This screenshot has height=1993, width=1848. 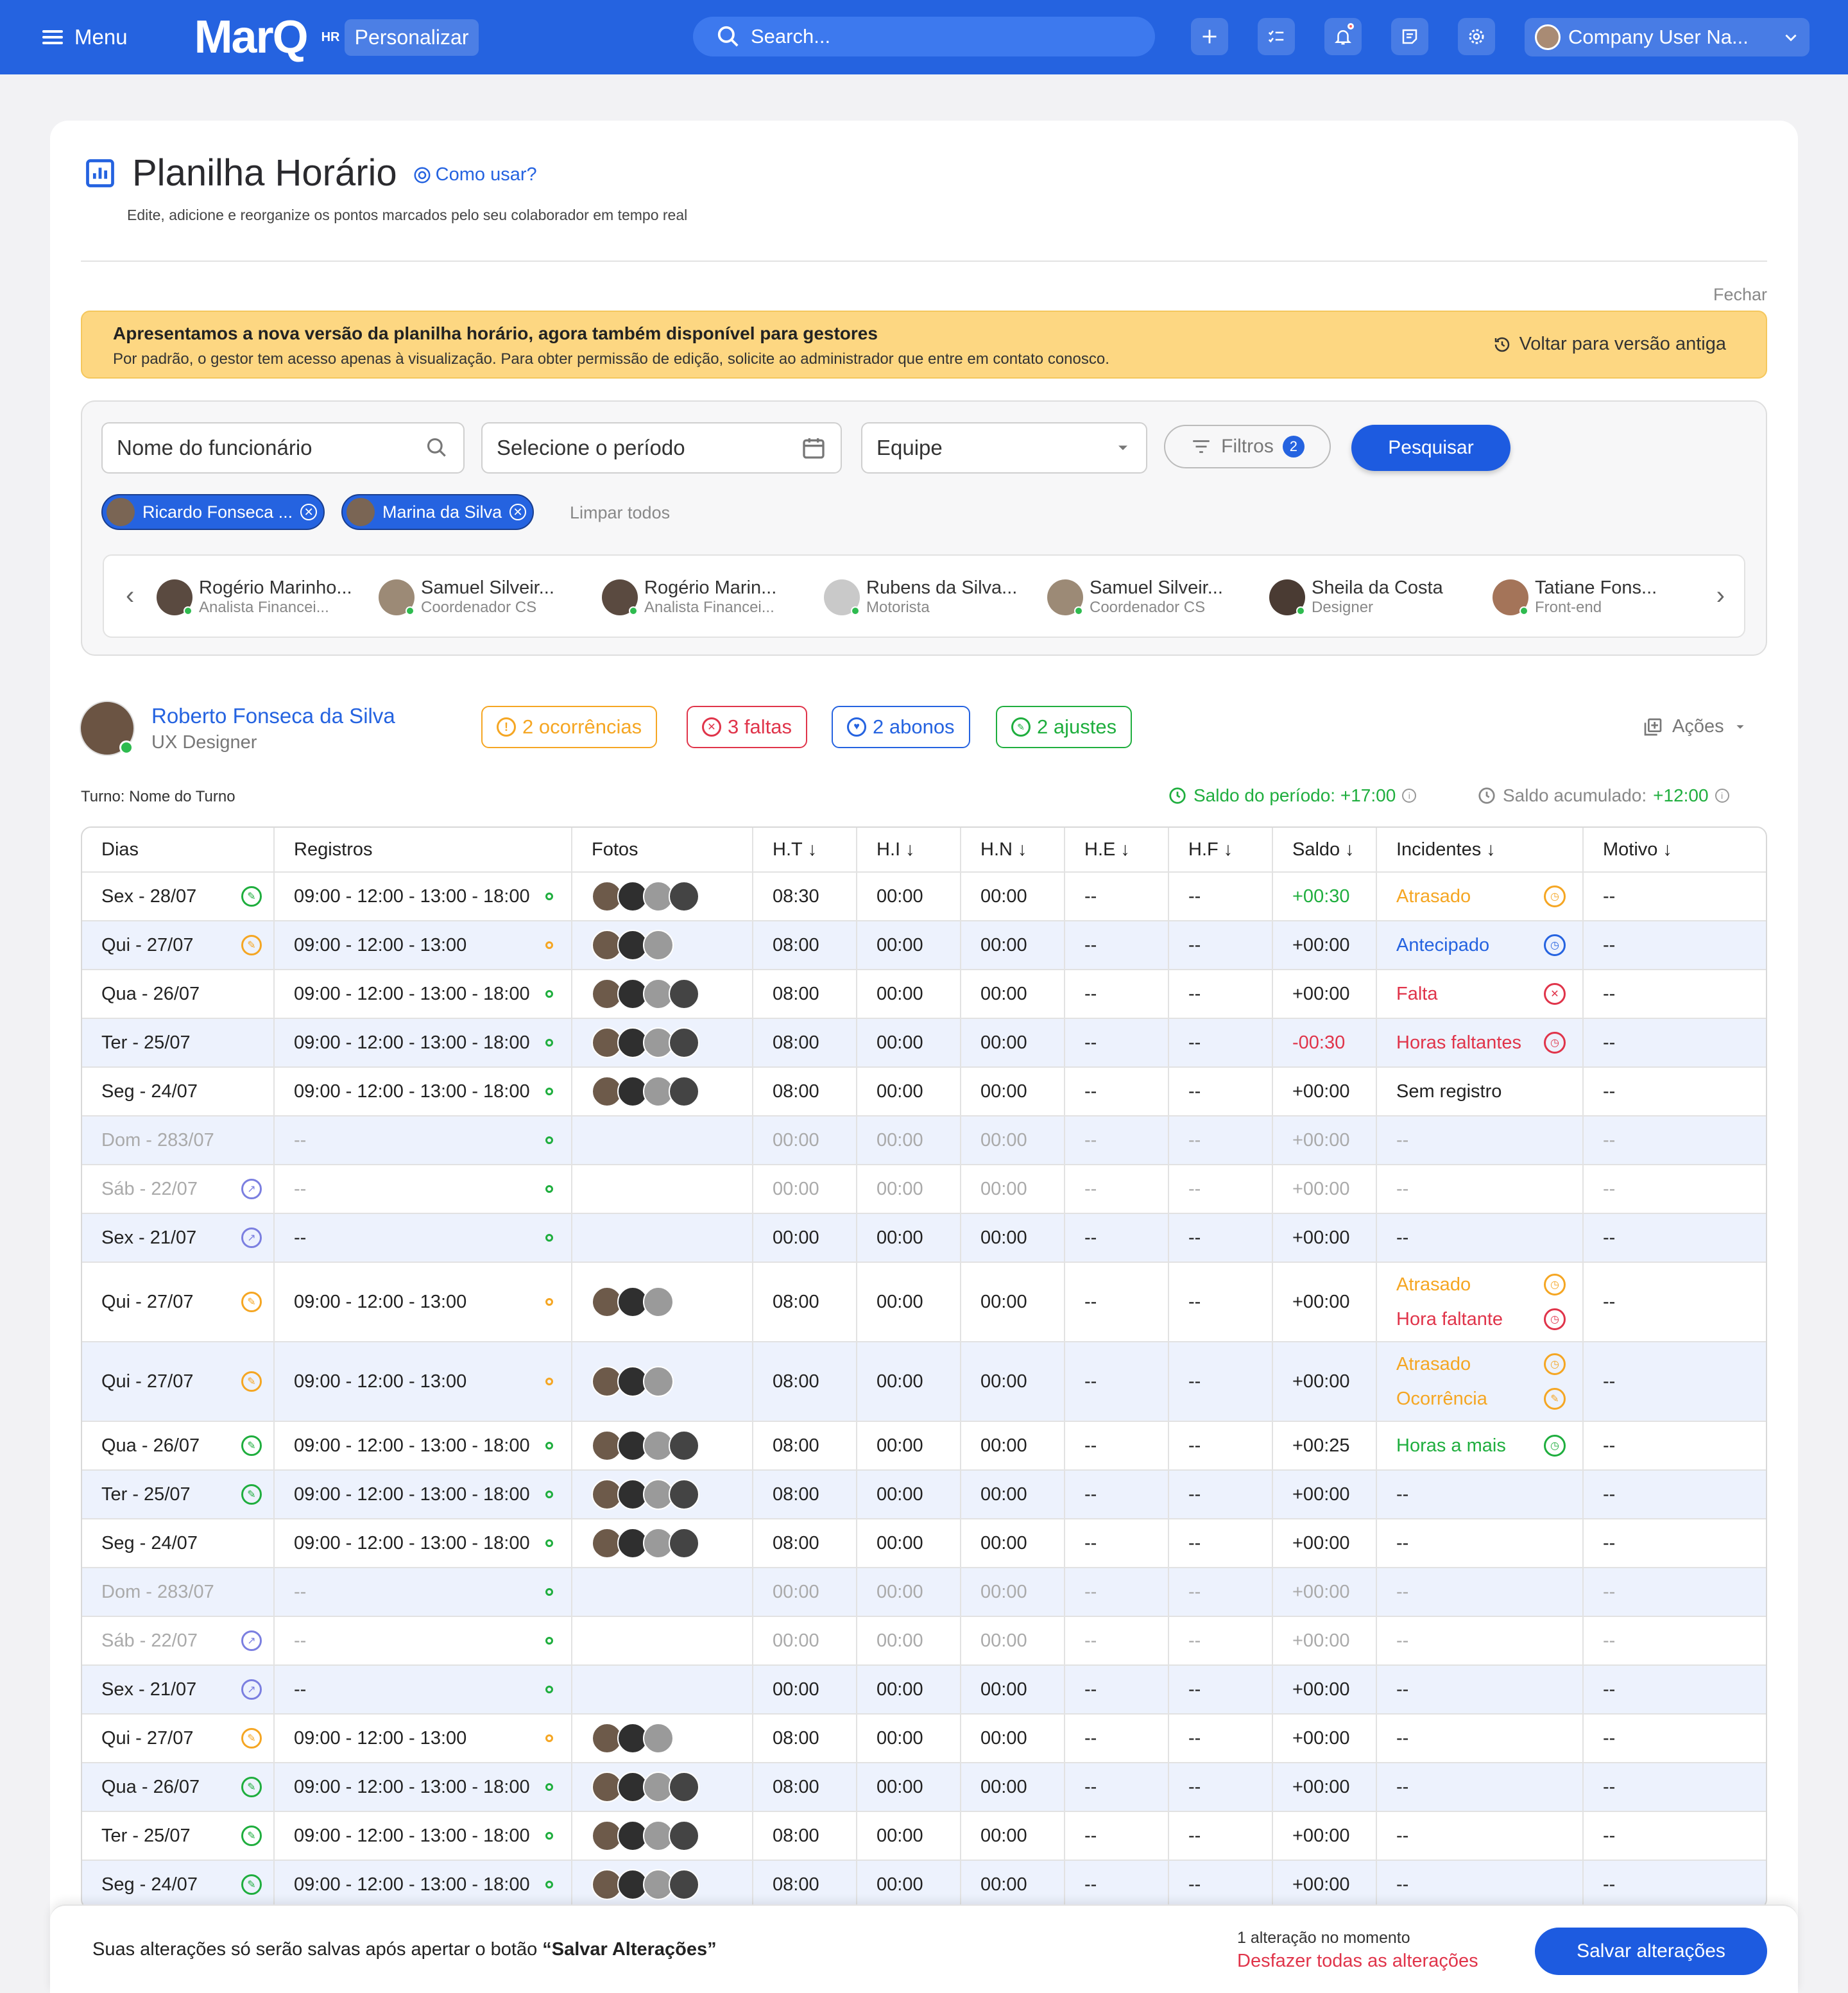 I want to click on carousel-employee: Tatiane Fons... Front-end, so click(x=1575, y=597).